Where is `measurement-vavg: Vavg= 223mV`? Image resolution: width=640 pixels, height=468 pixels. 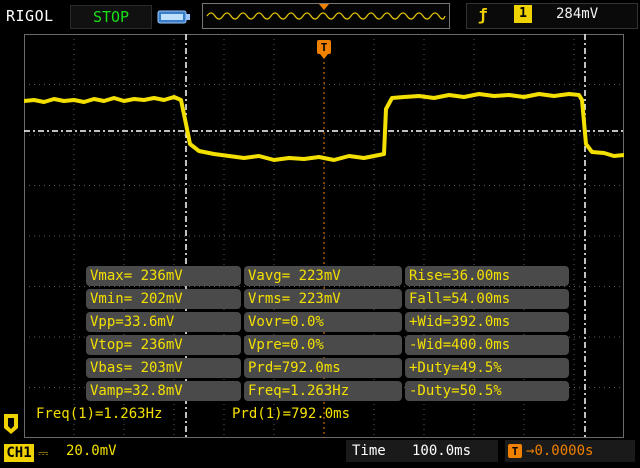
measurement-vavg: Vavg= 223mV is located at coordinates (323, 276).